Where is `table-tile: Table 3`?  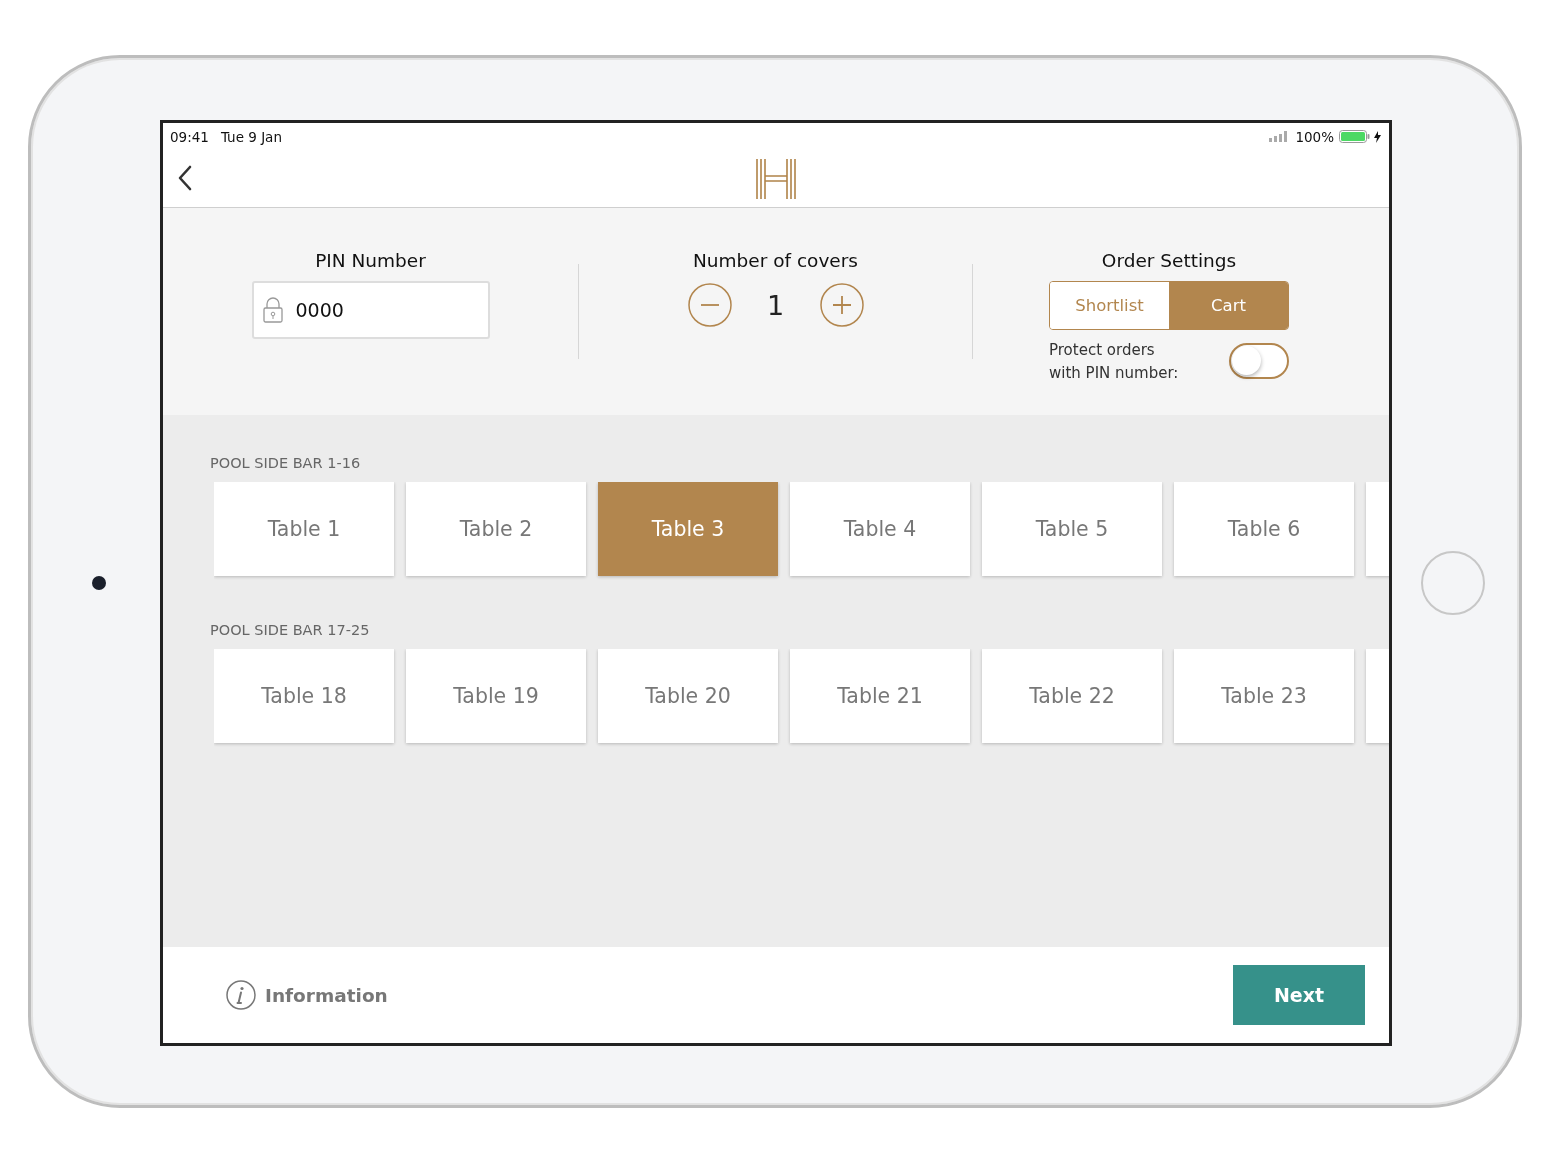 table-tile: Table 3 is located at coordinates (688, 529).